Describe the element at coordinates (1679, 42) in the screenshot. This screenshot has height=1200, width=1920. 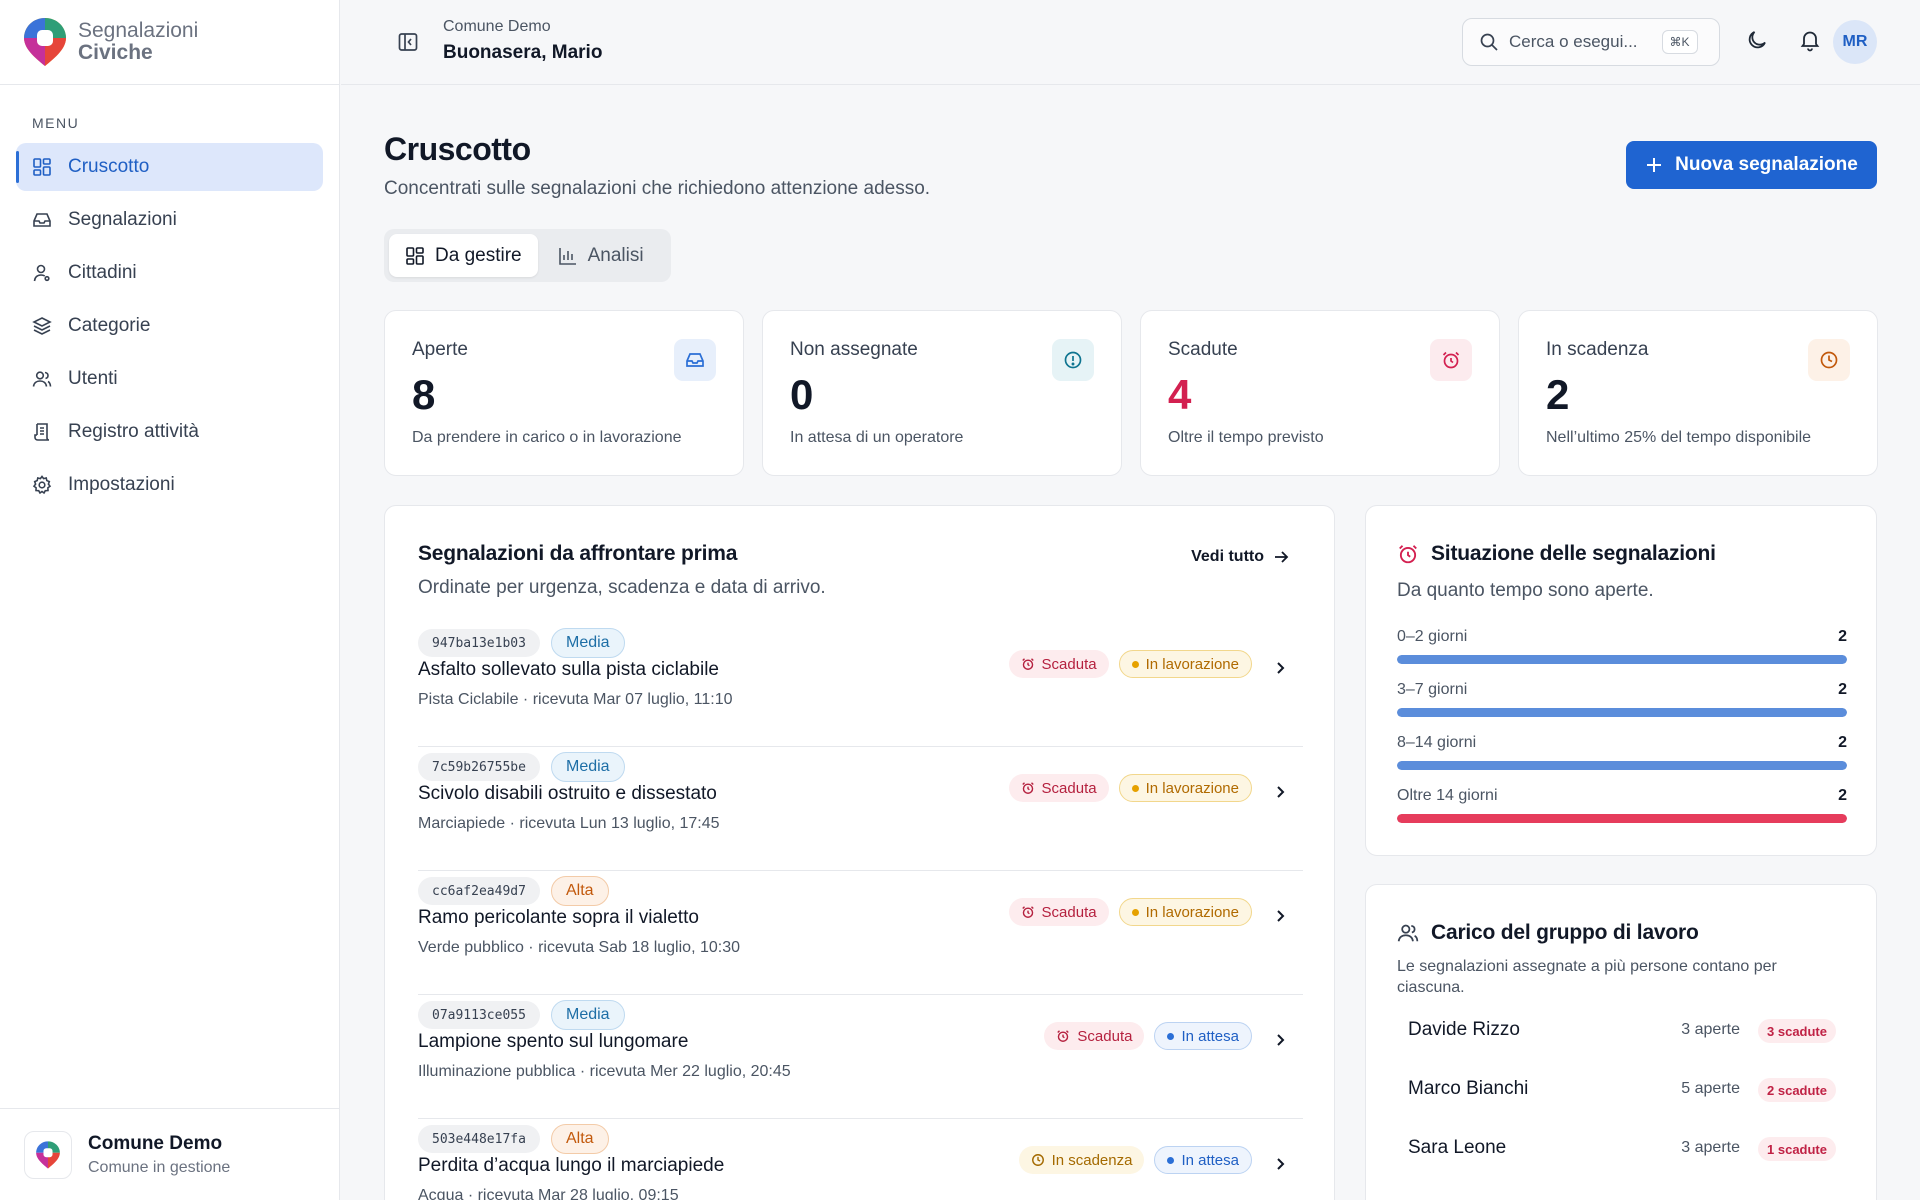
I see `search-shortcut: ⌘K` at that location.